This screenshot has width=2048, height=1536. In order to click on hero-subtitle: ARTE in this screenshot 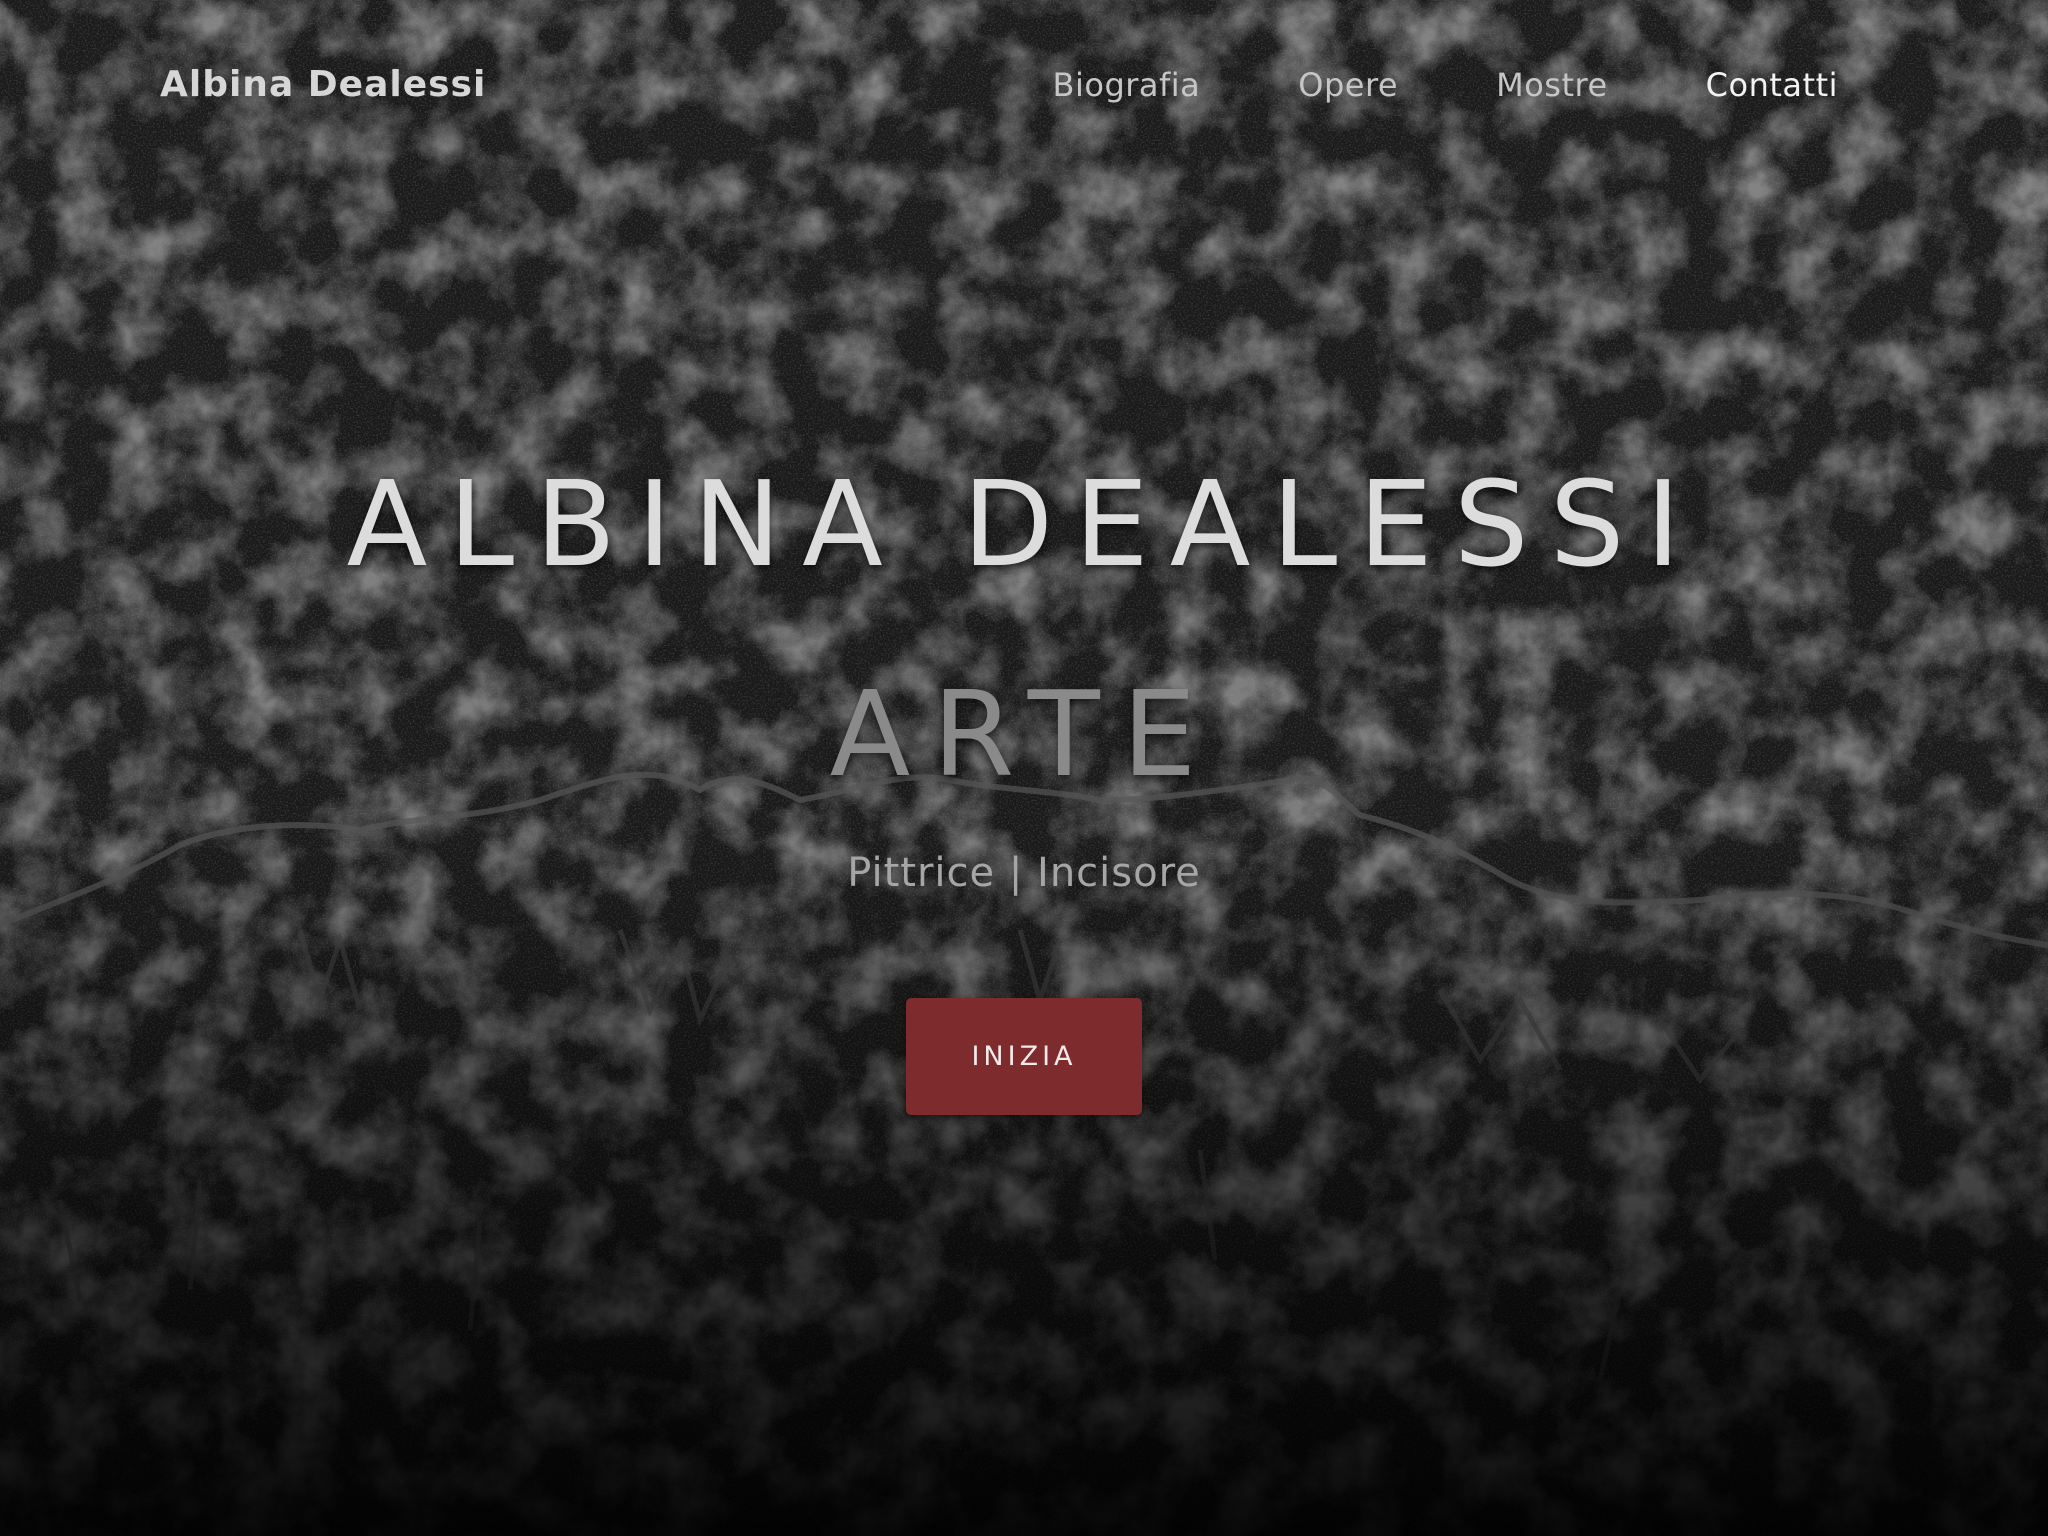, I will do `click(1024, 734)`.